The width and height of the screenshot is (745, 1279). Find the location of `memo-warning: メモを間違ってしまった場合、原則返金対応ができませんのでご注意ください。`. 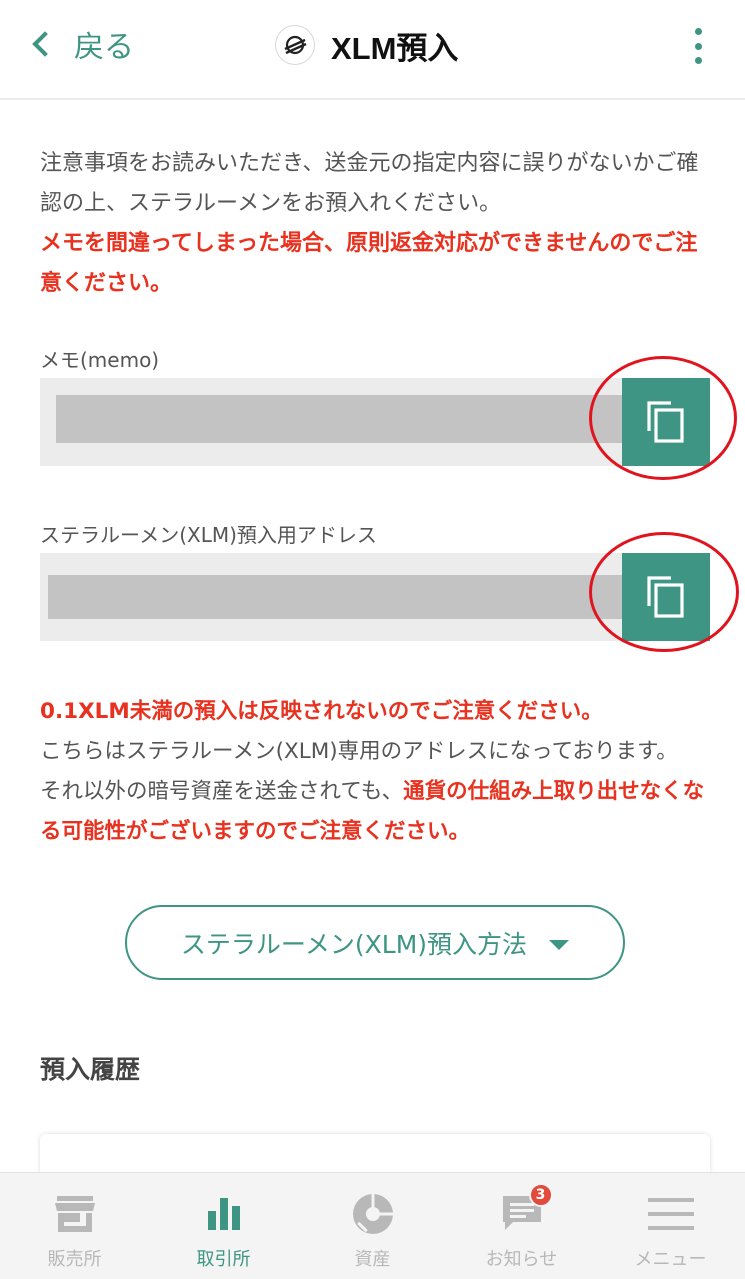

memo-warning: メモを間違ってしまった場合、原則返金対応ができませんのでご注意ください。 is located at coordinates (369, 263).